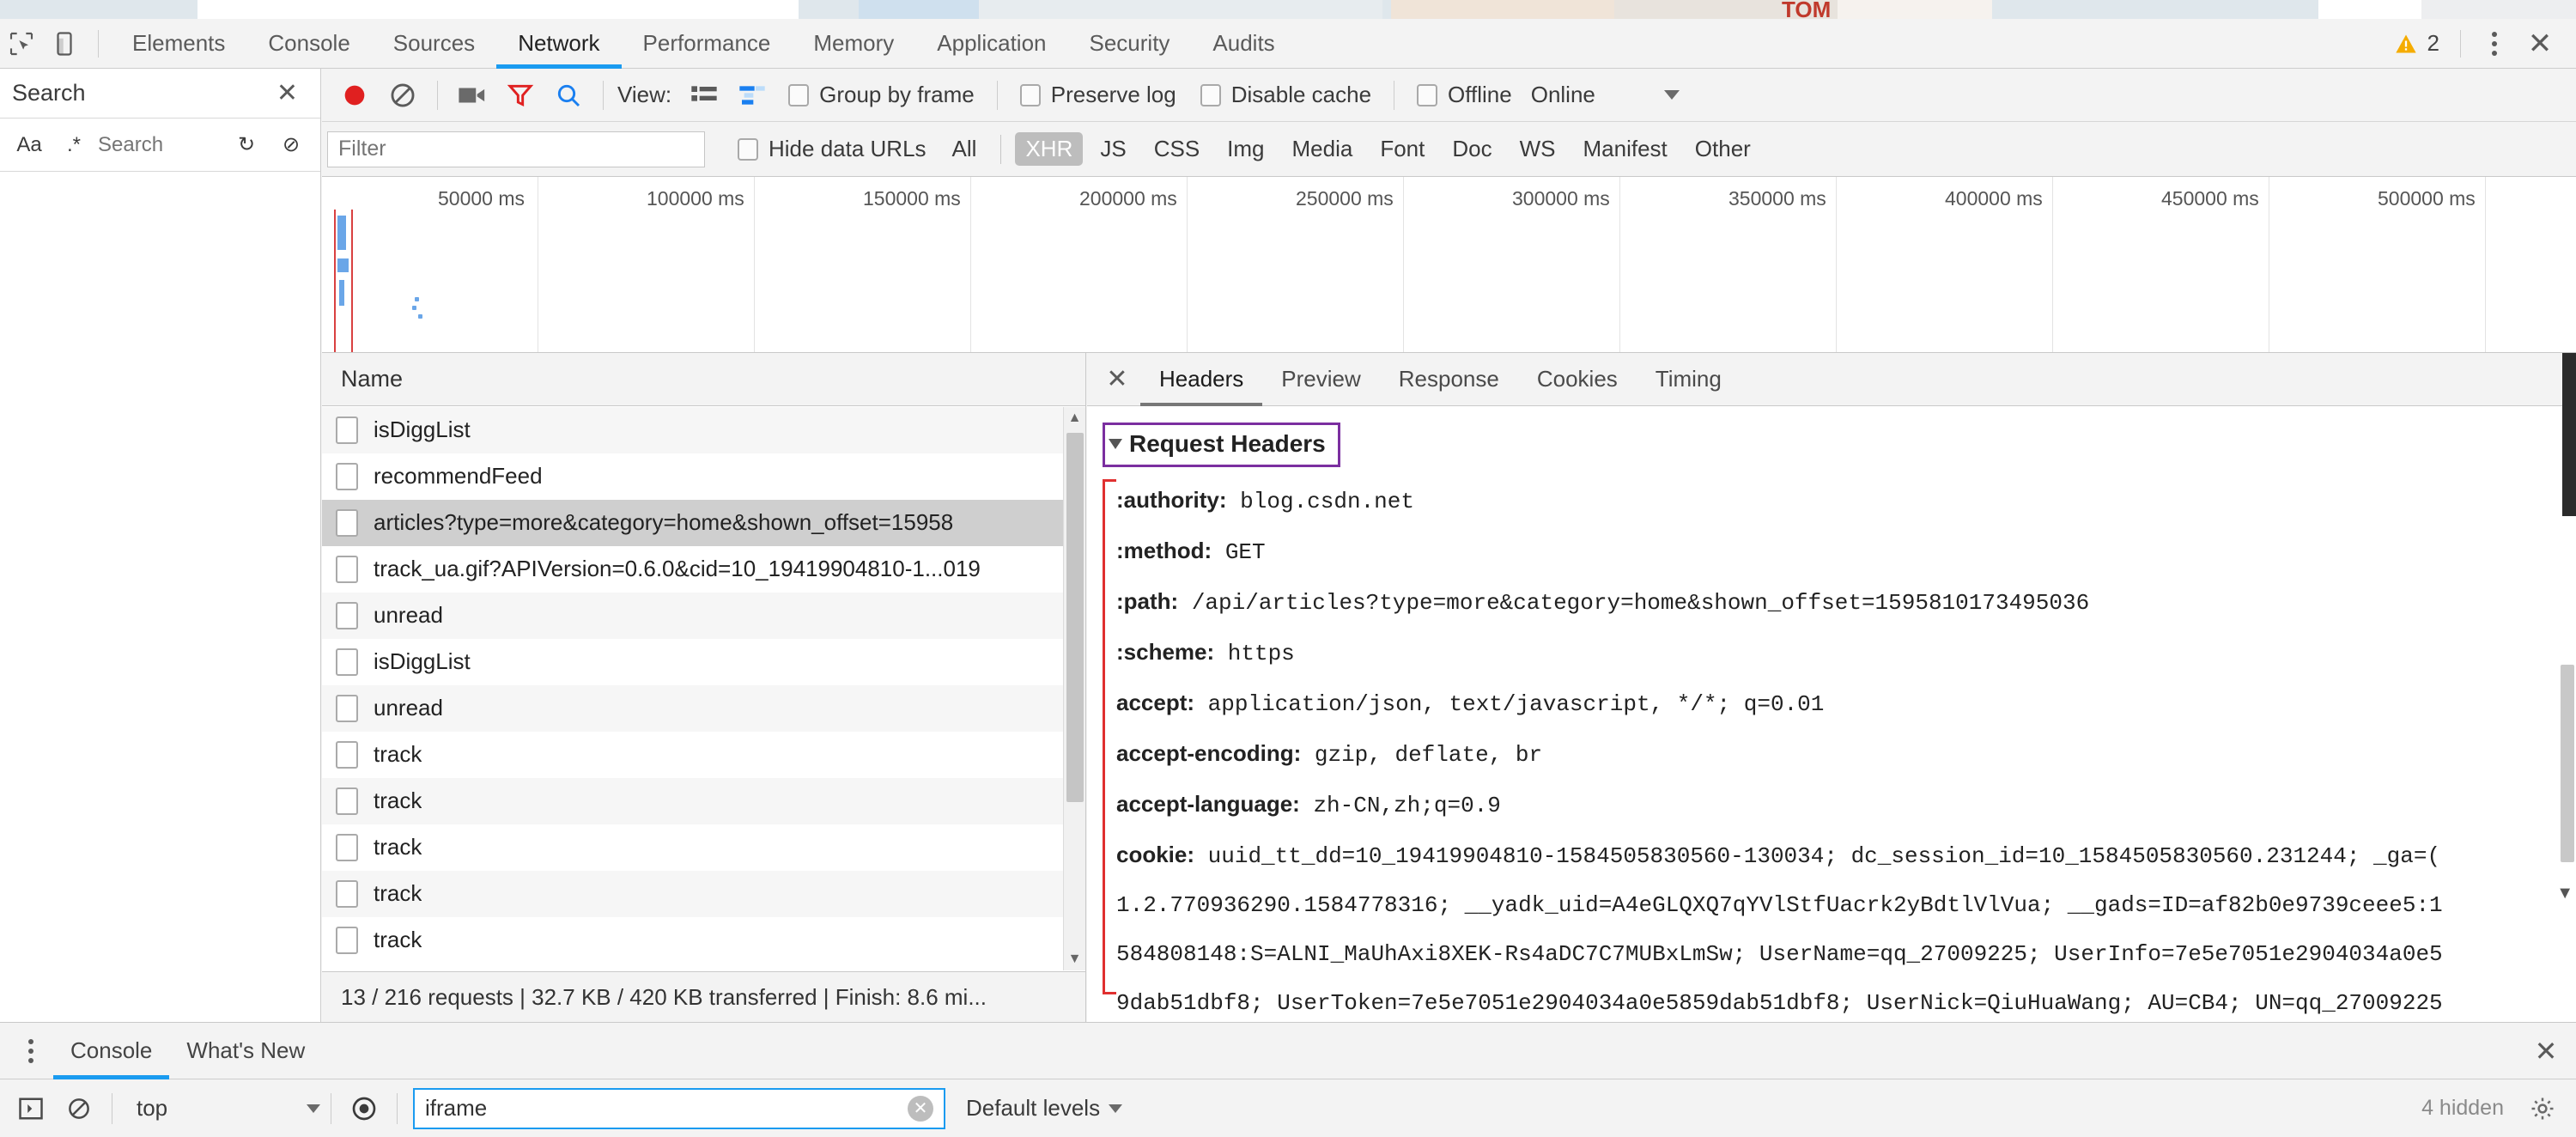 This screenshot has width=2576, height=1137. I want to click on filter-field, so click(516, 149).